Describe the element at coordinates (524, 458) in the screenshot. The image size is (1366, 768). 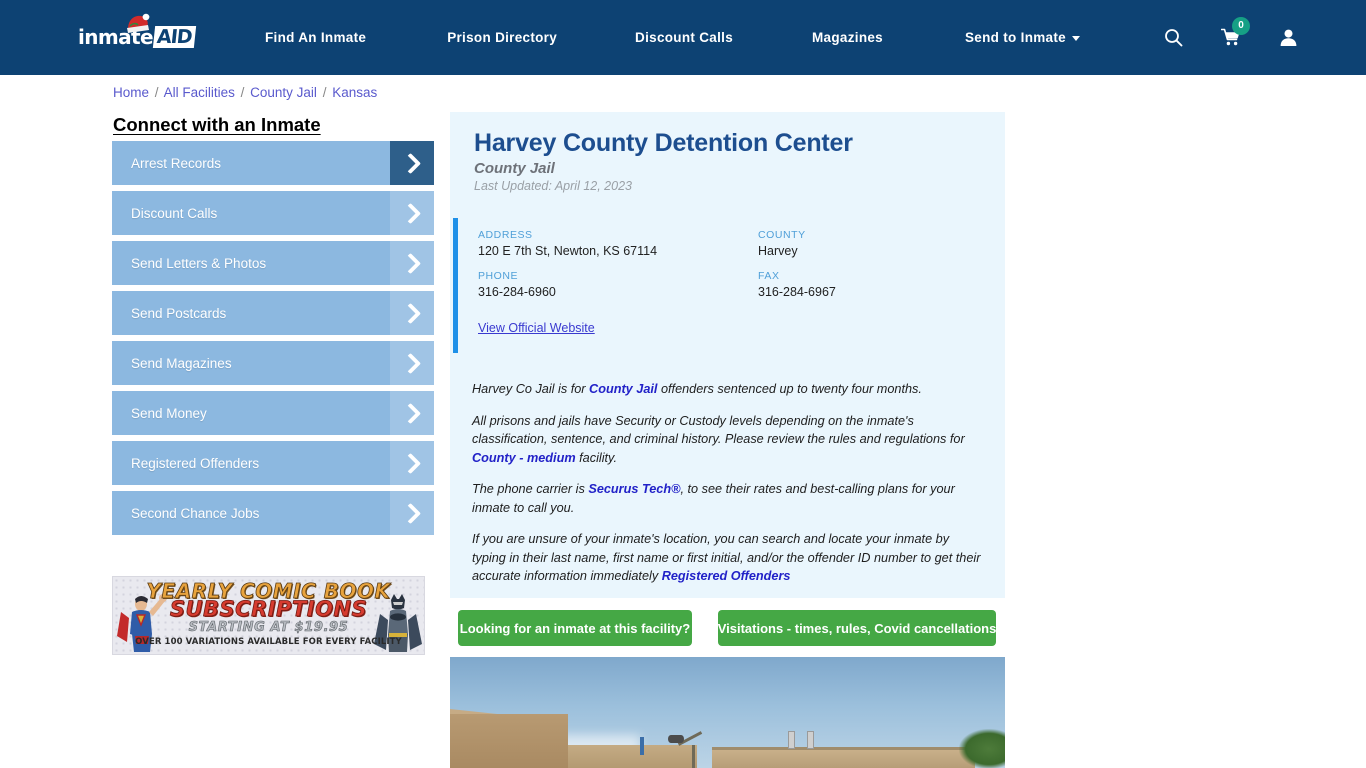
I see `link-county-medium: County - medium` at that location.